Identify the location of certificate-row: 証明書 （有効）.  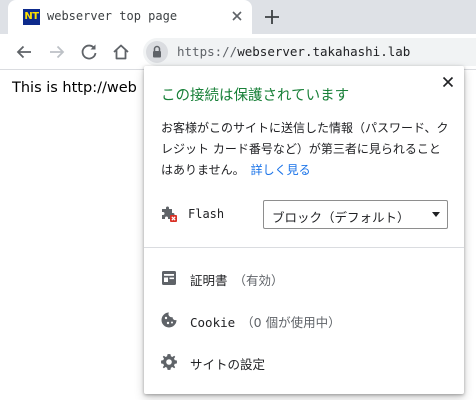
(304, 278).